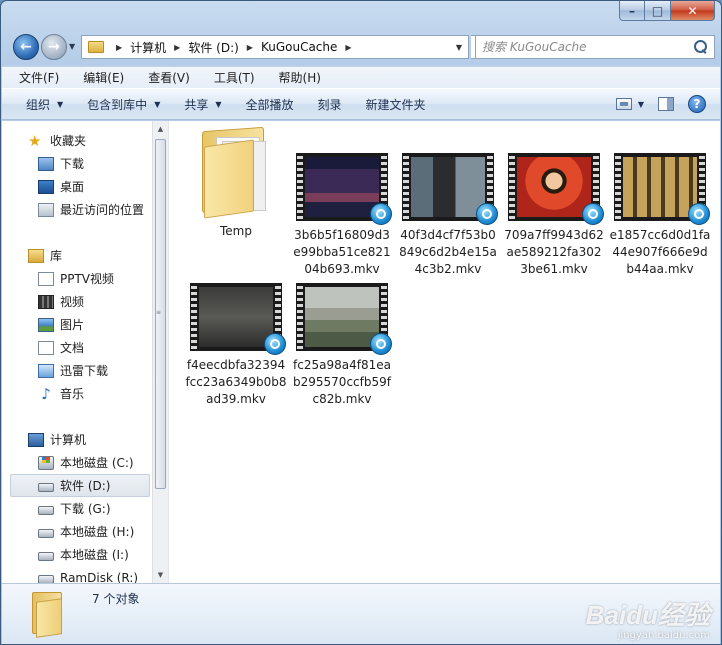 This screenshot has width=722, height=645. I want to click on organize-button: 组织 ▼, so click(38, 104).